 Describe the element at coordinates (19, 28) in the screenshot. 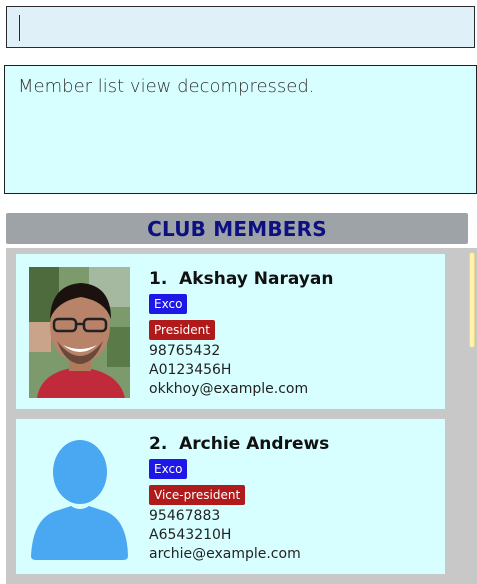

I see `text-caret` at that location.